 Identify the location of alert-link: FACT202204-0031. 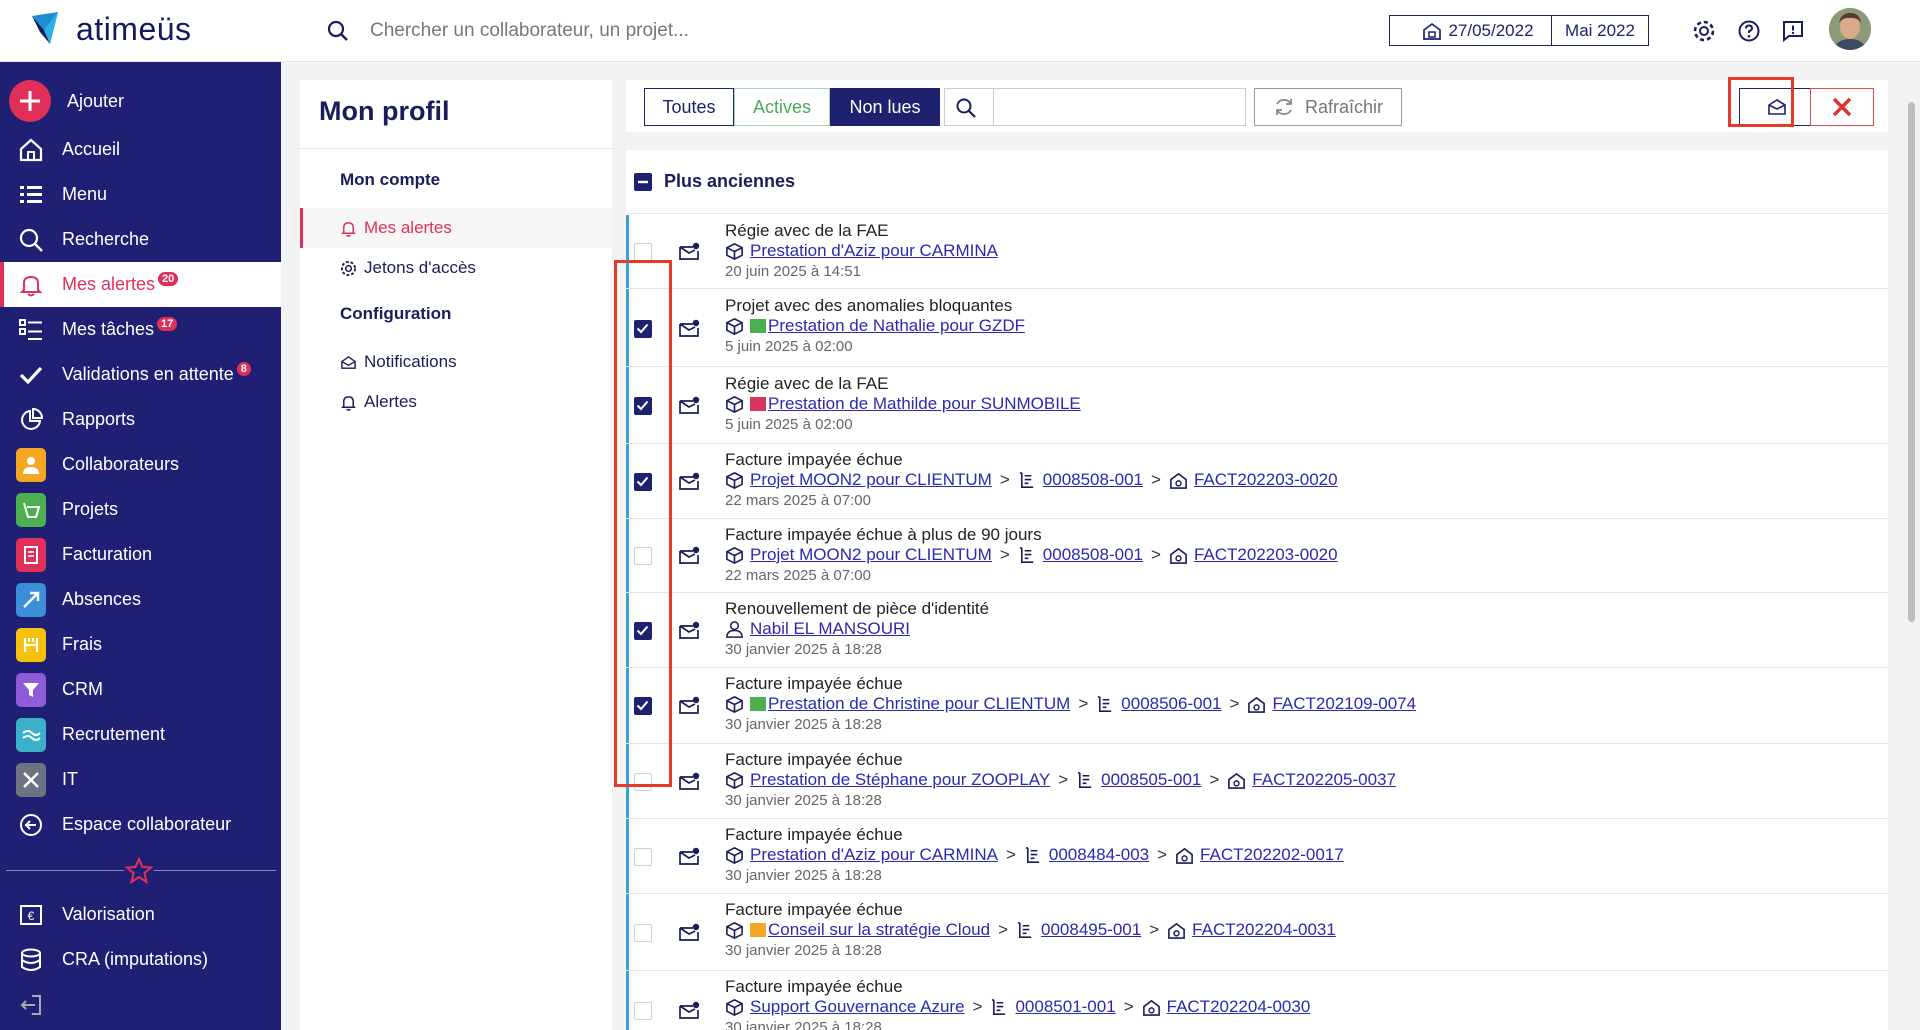
(1264, 930).